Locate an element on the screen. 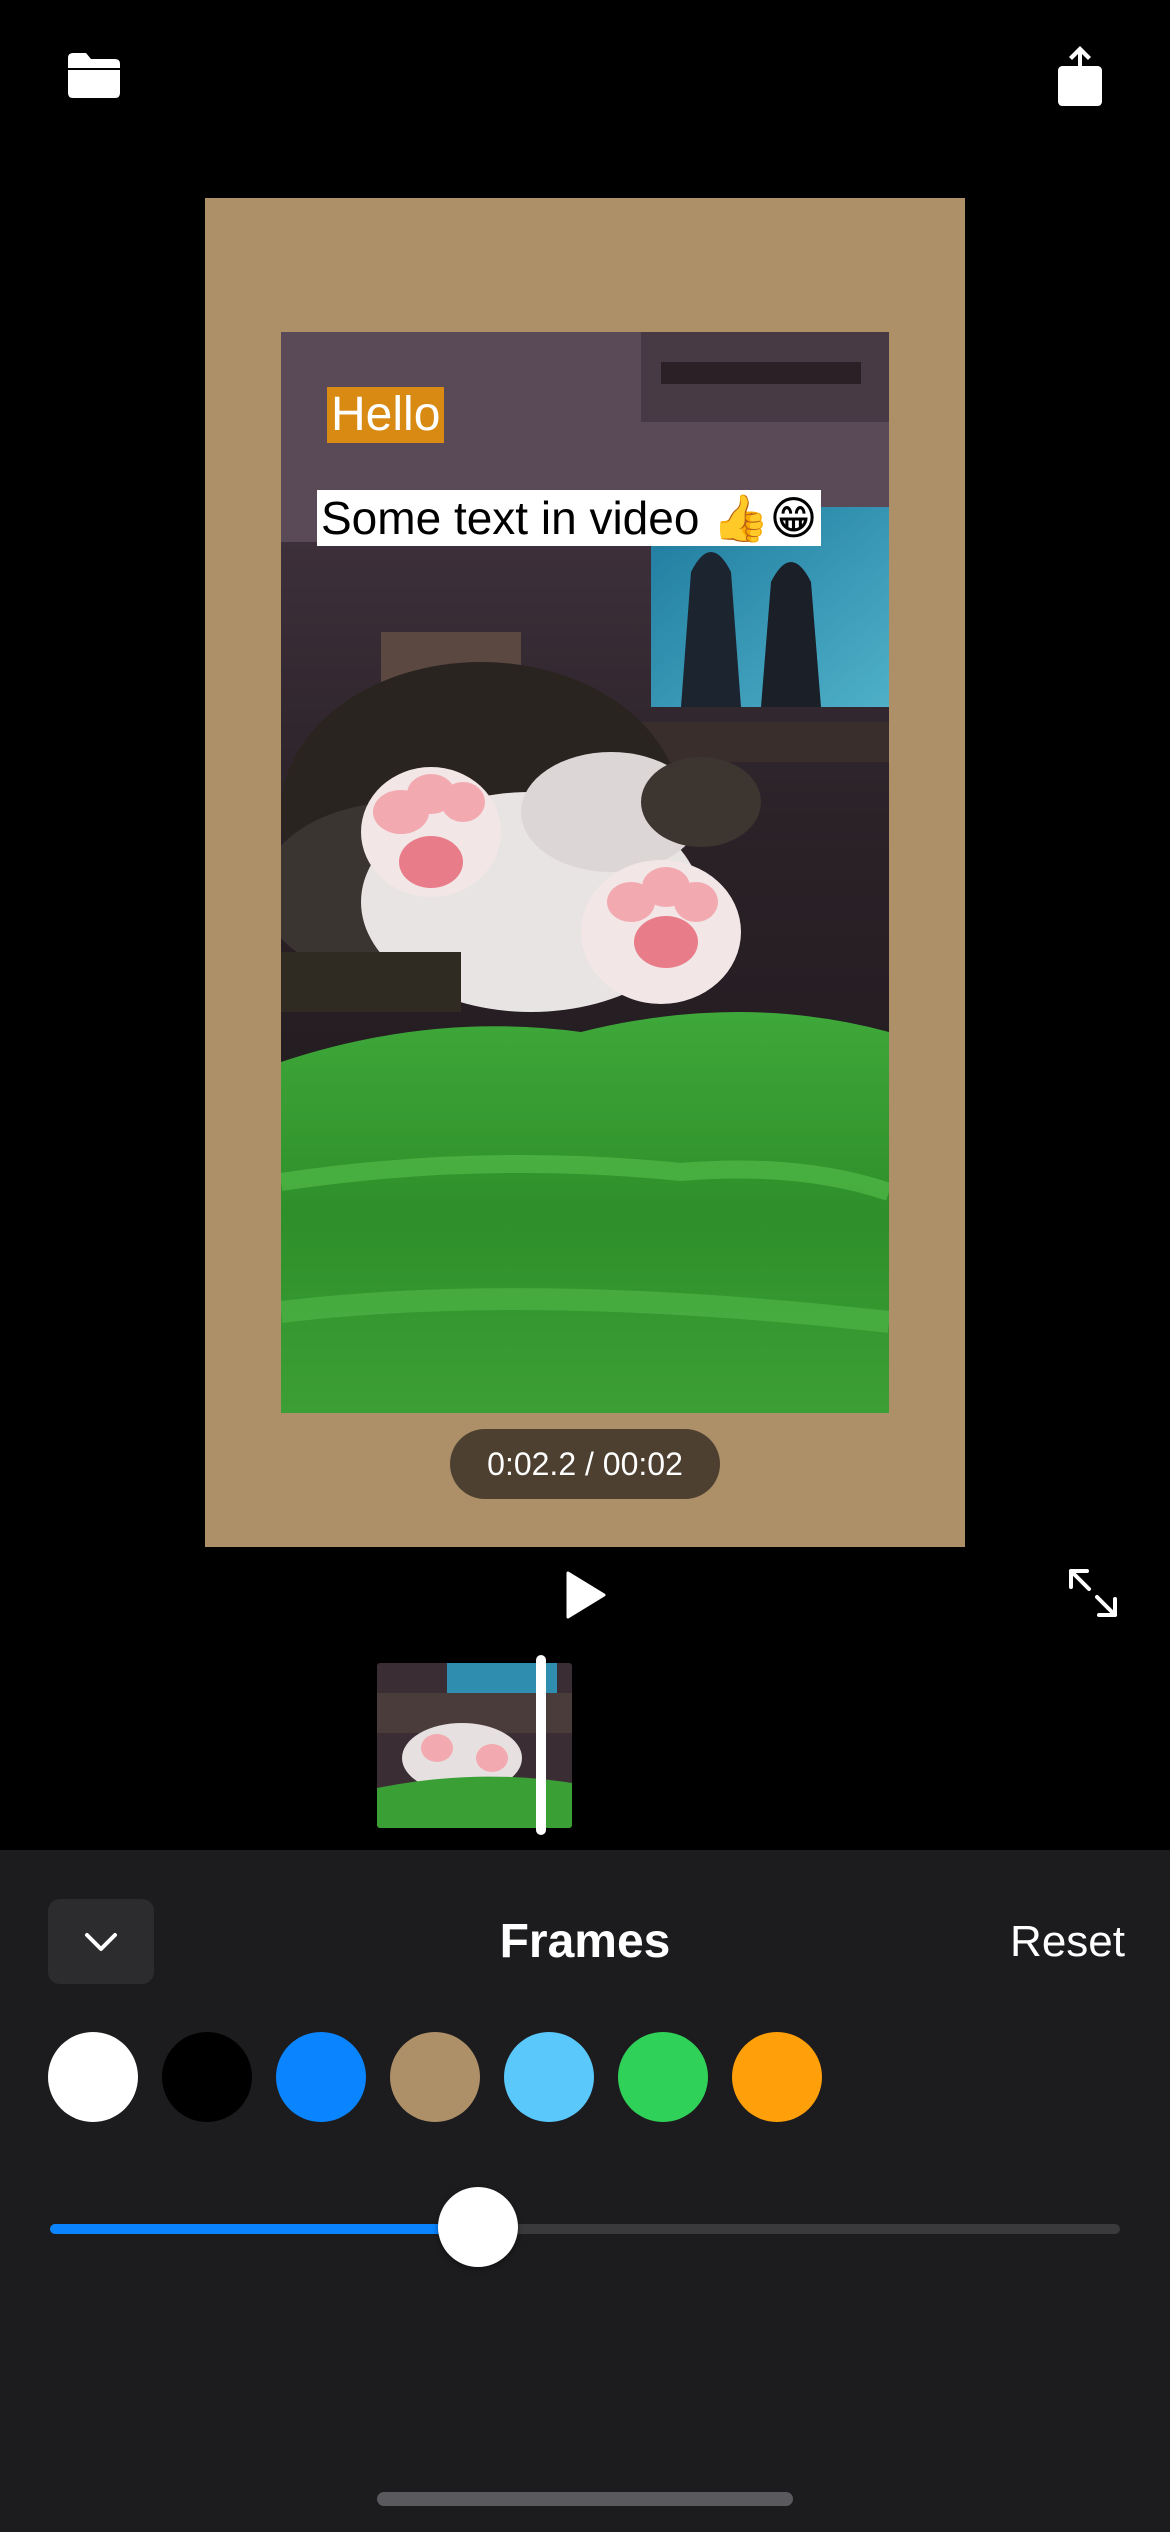 This screenshot has width=1170, height=2532. play-button is located at coordinates (585, 1595).